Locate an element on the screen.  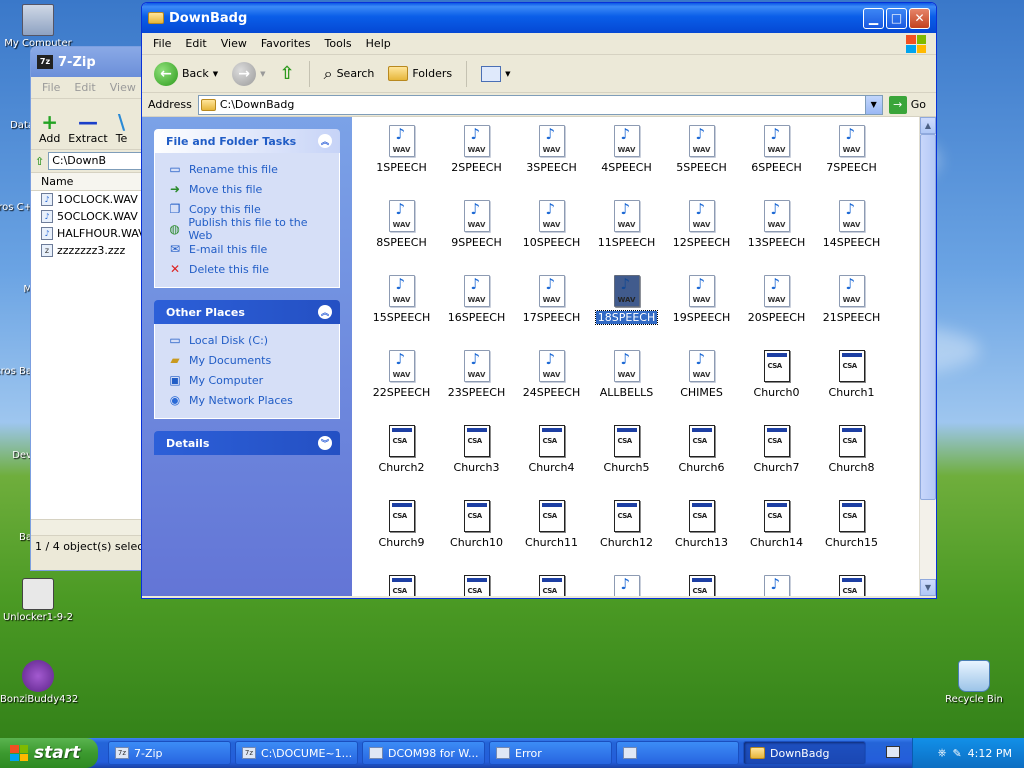
file-item: 12SPEECH is located at coordinates (701, 237).